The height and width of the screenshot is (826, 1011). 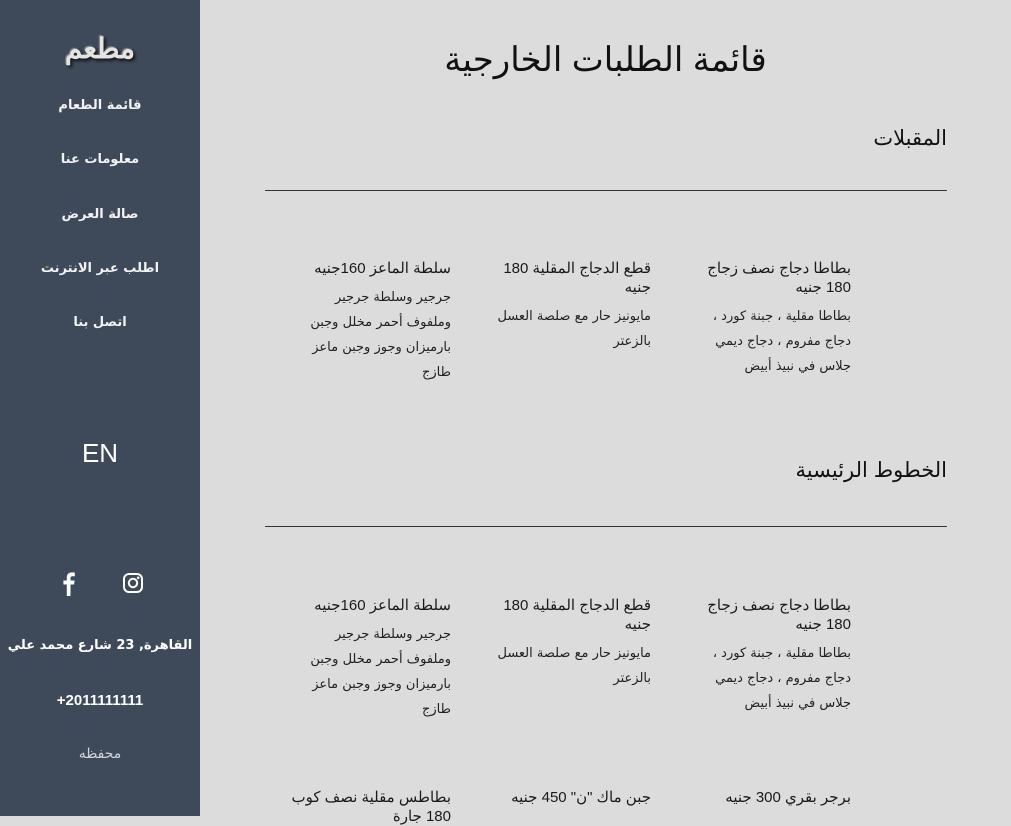 I want to click on nav-order-online: اطلب عبر الانترنت, so click(x=100, y=268).